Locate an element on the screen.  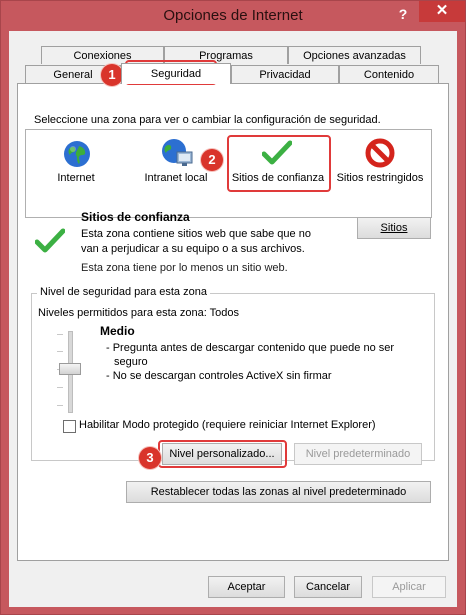
zone-internet-label: Internet is located at coordinates (76, 178).